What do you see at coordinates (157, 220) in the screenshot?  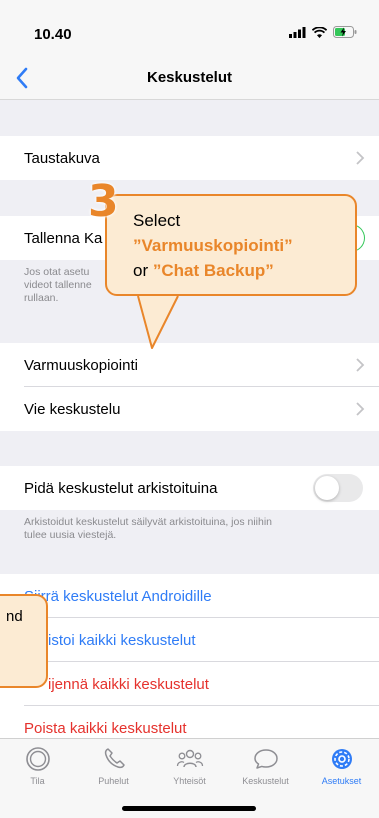 I see `callout-line-select: Select` at bounding box center [157, 220].